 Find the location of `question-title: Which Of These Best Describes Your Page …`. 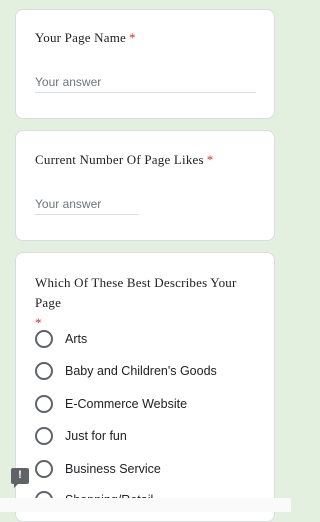

question-title: Which Of These Best Describes Your Page … is located at coordinates (147, 303).